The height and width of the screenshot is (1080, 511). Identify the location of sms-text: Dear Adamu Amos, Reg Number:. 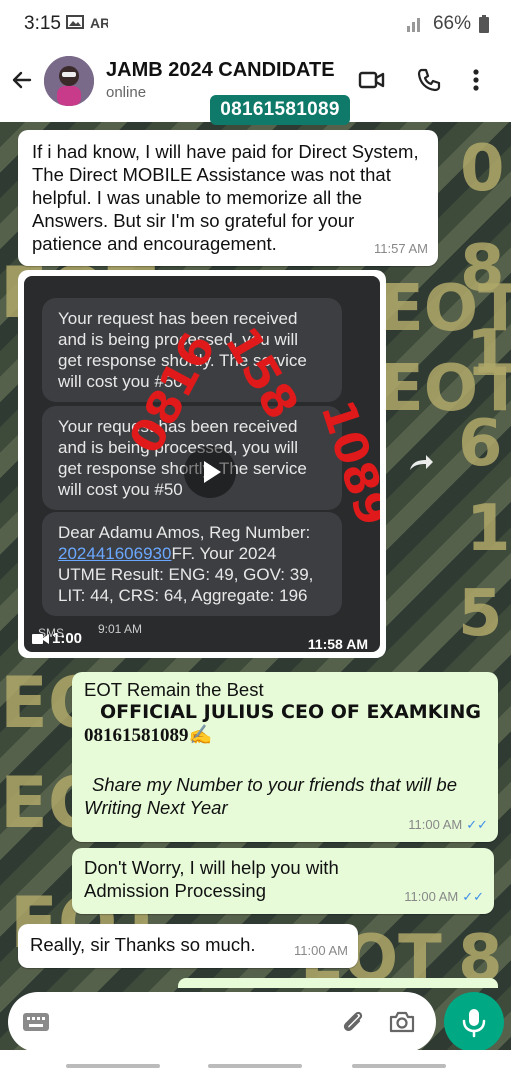
(184, 532).